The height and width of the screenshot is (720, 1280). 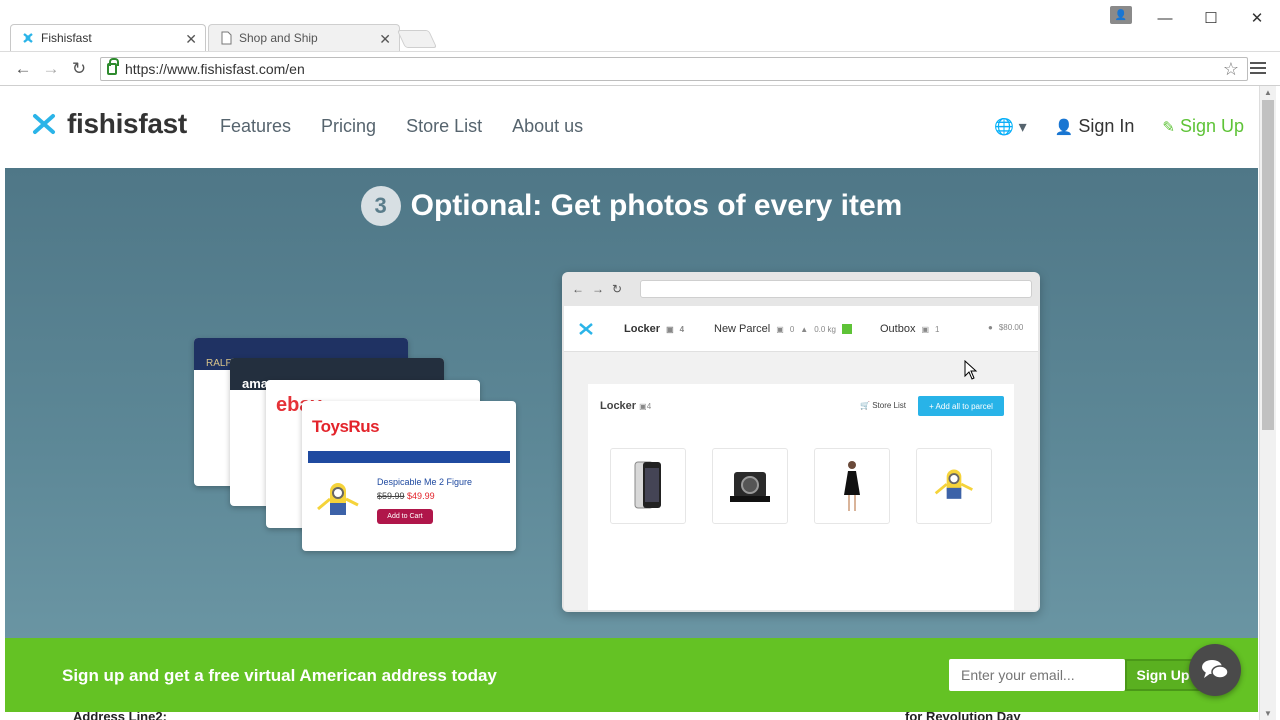 I want to click on mock-address-bar, so click(x=836, y=289).